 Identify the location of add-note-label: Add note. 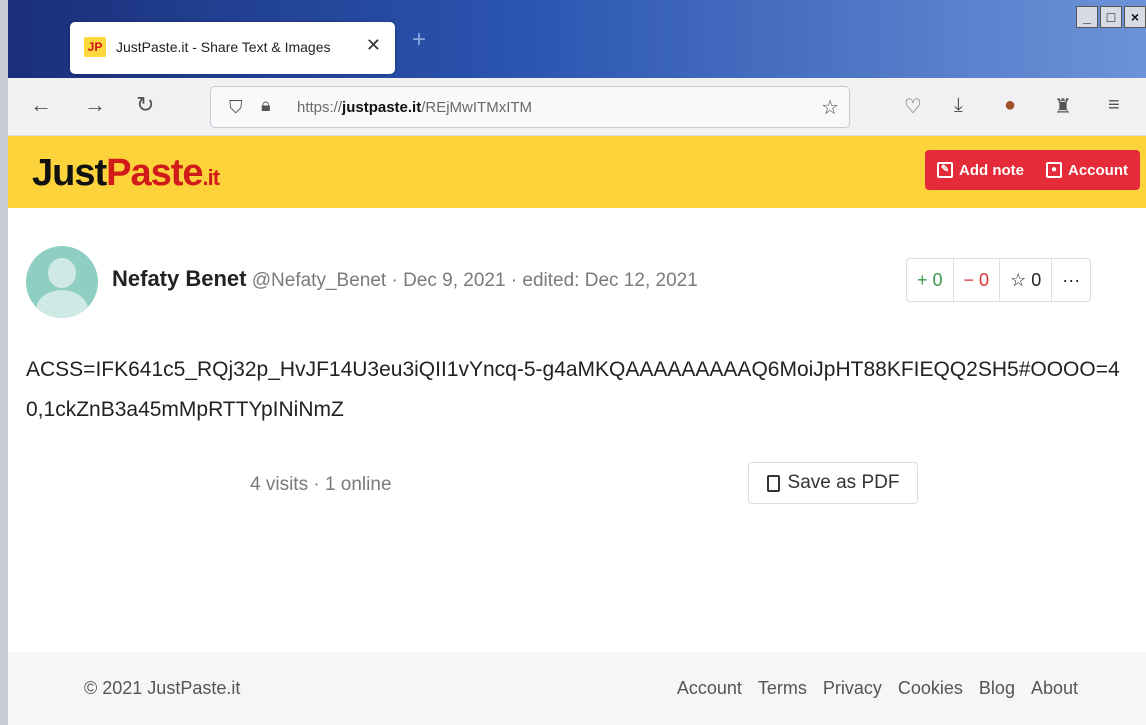
(991, 170).